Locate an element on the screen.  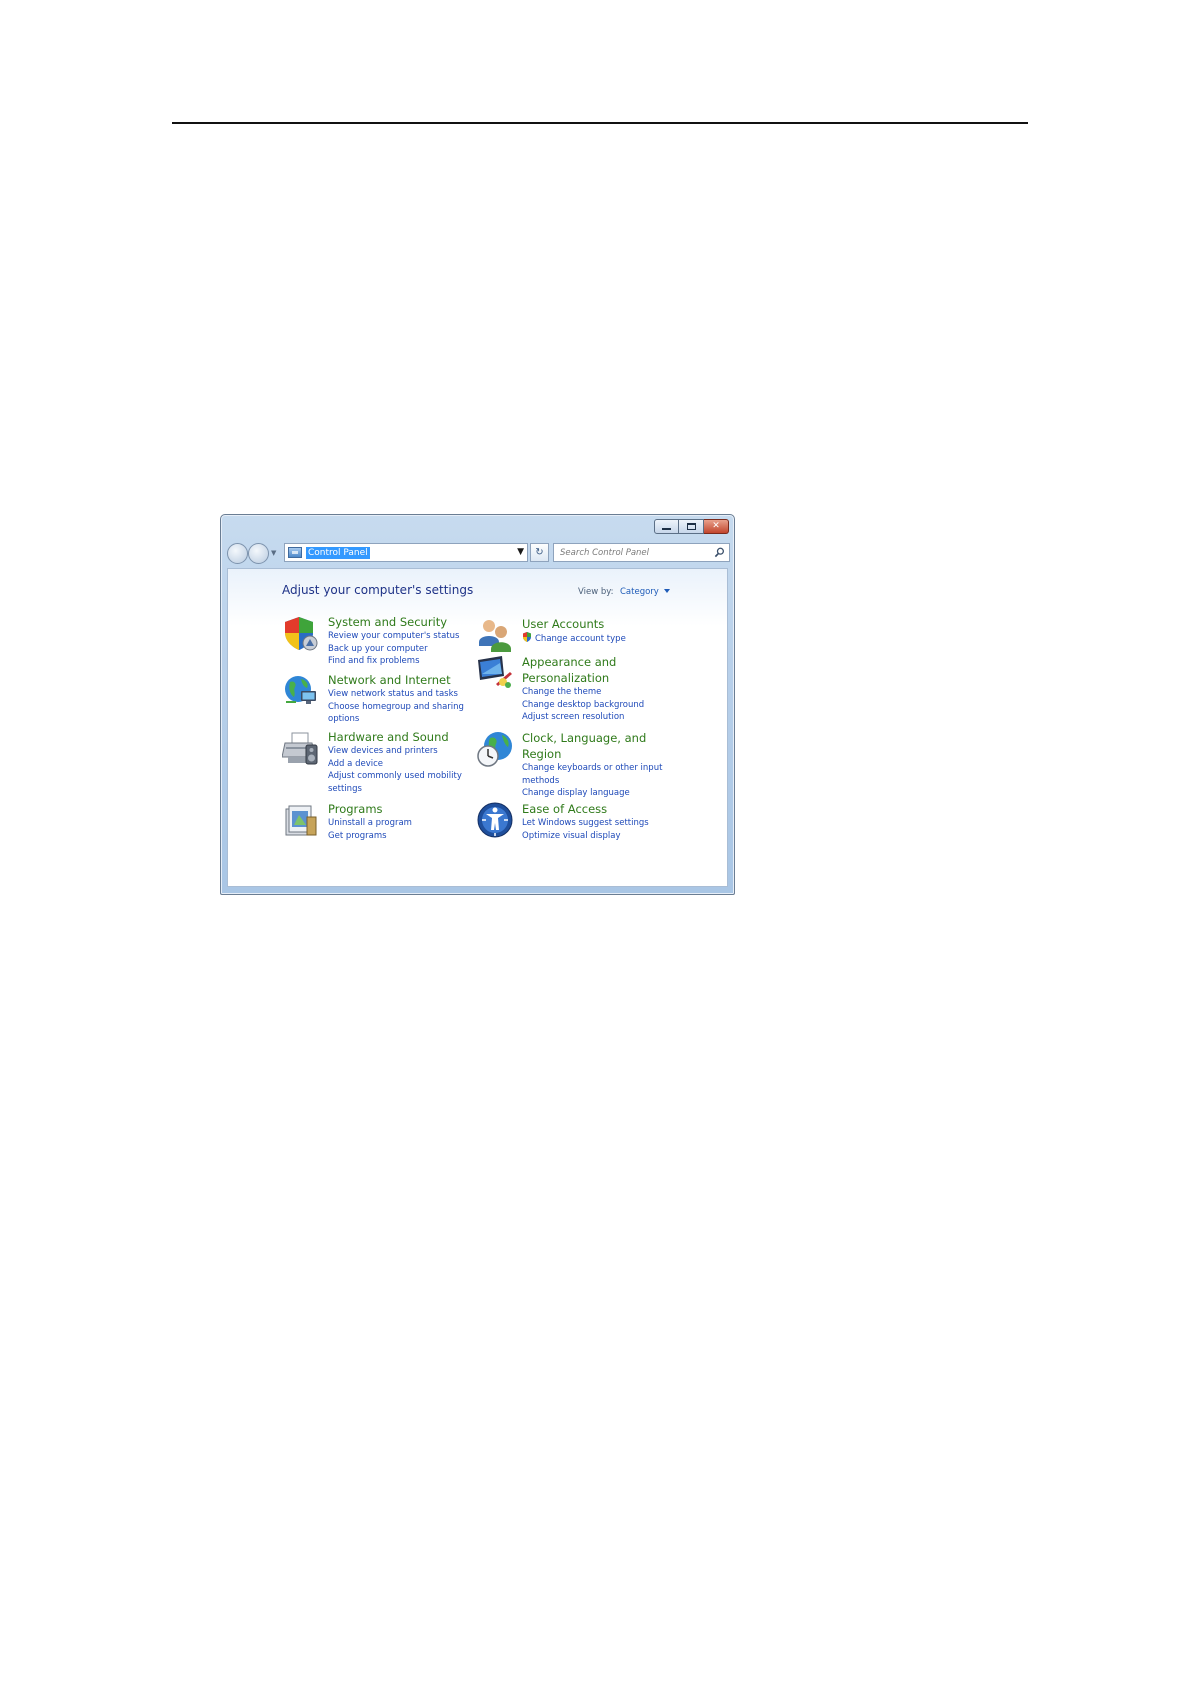
back-button is located at coordinates (237, 553).